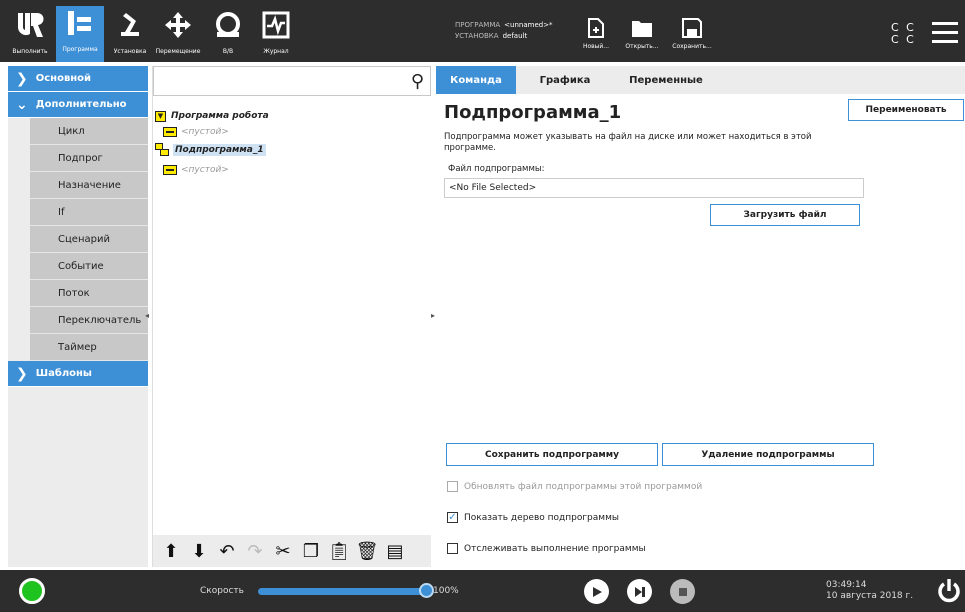 The image size is (965, 612). What do you see at coordinates (276, 35) in the screenshot?
I see `log-tab: Журнал` at bounding box center [276, 35].